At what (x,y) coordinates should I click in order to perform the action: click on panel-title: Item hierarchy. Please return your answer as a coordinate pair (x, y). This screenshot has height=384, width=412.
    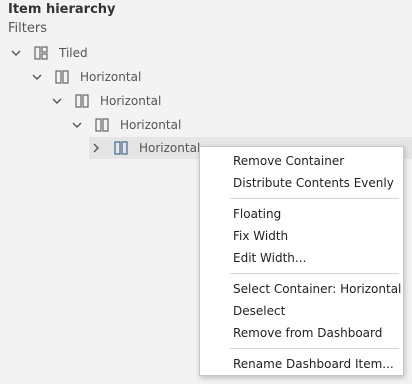
    Looking at the image, I should click on (62, 9).